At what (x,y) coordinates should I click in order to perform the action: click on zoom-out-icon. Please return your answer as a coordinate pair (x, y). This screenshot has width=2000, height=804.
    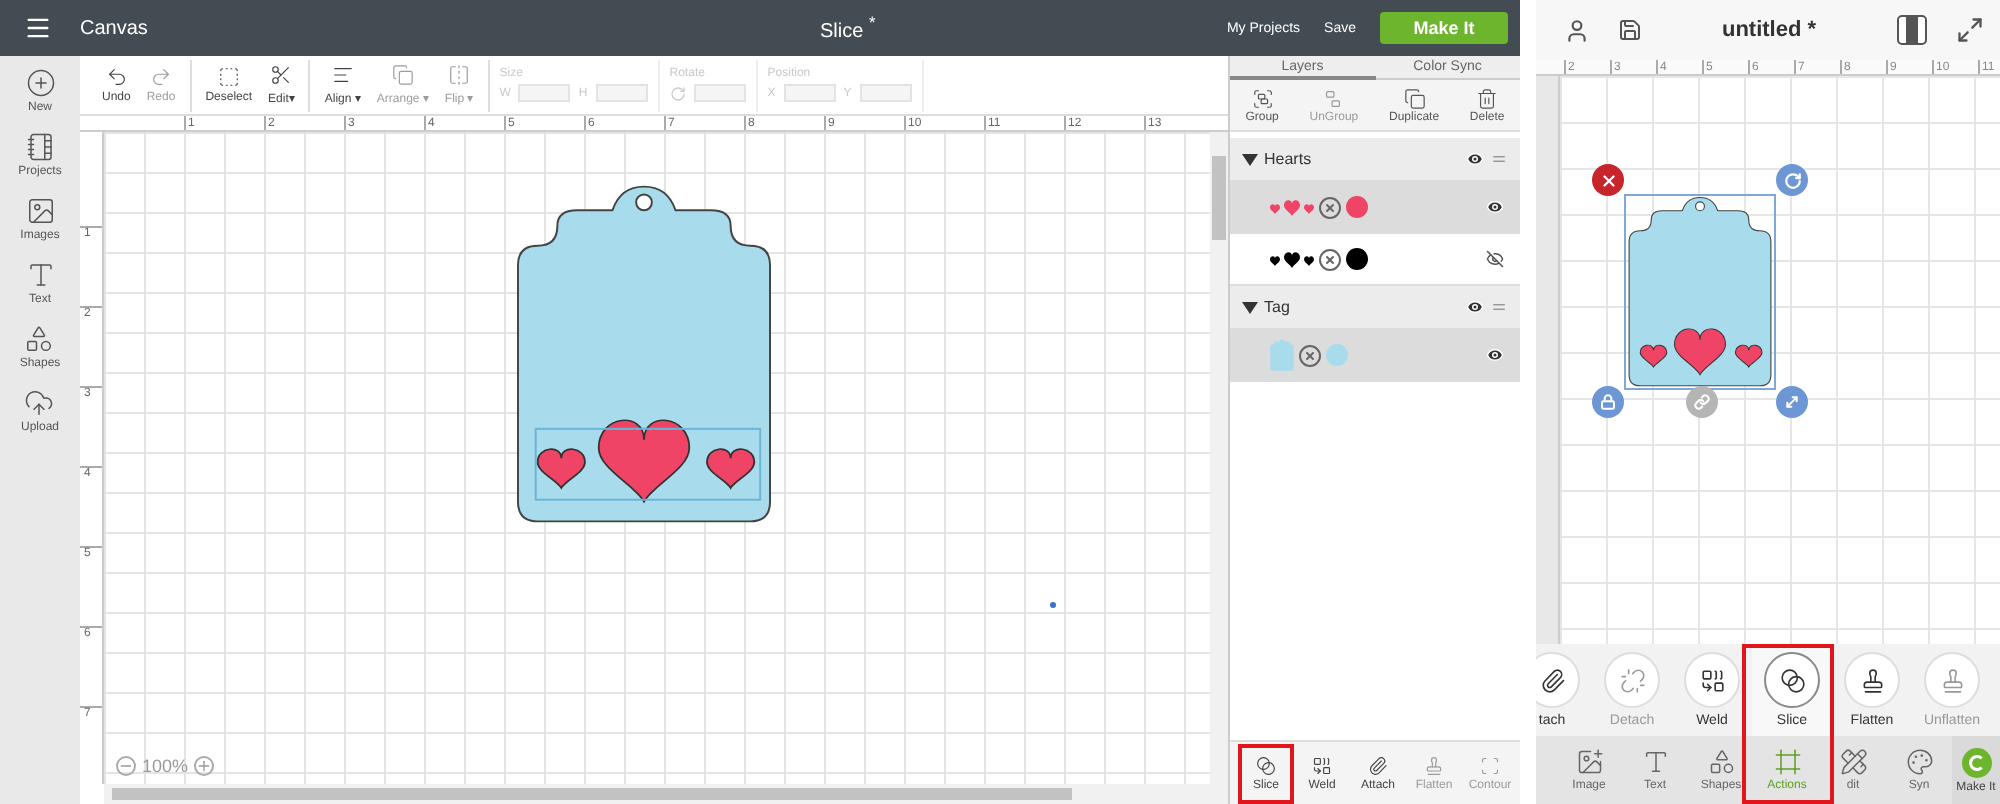
    Looking at the image, I should click on (126, 766).